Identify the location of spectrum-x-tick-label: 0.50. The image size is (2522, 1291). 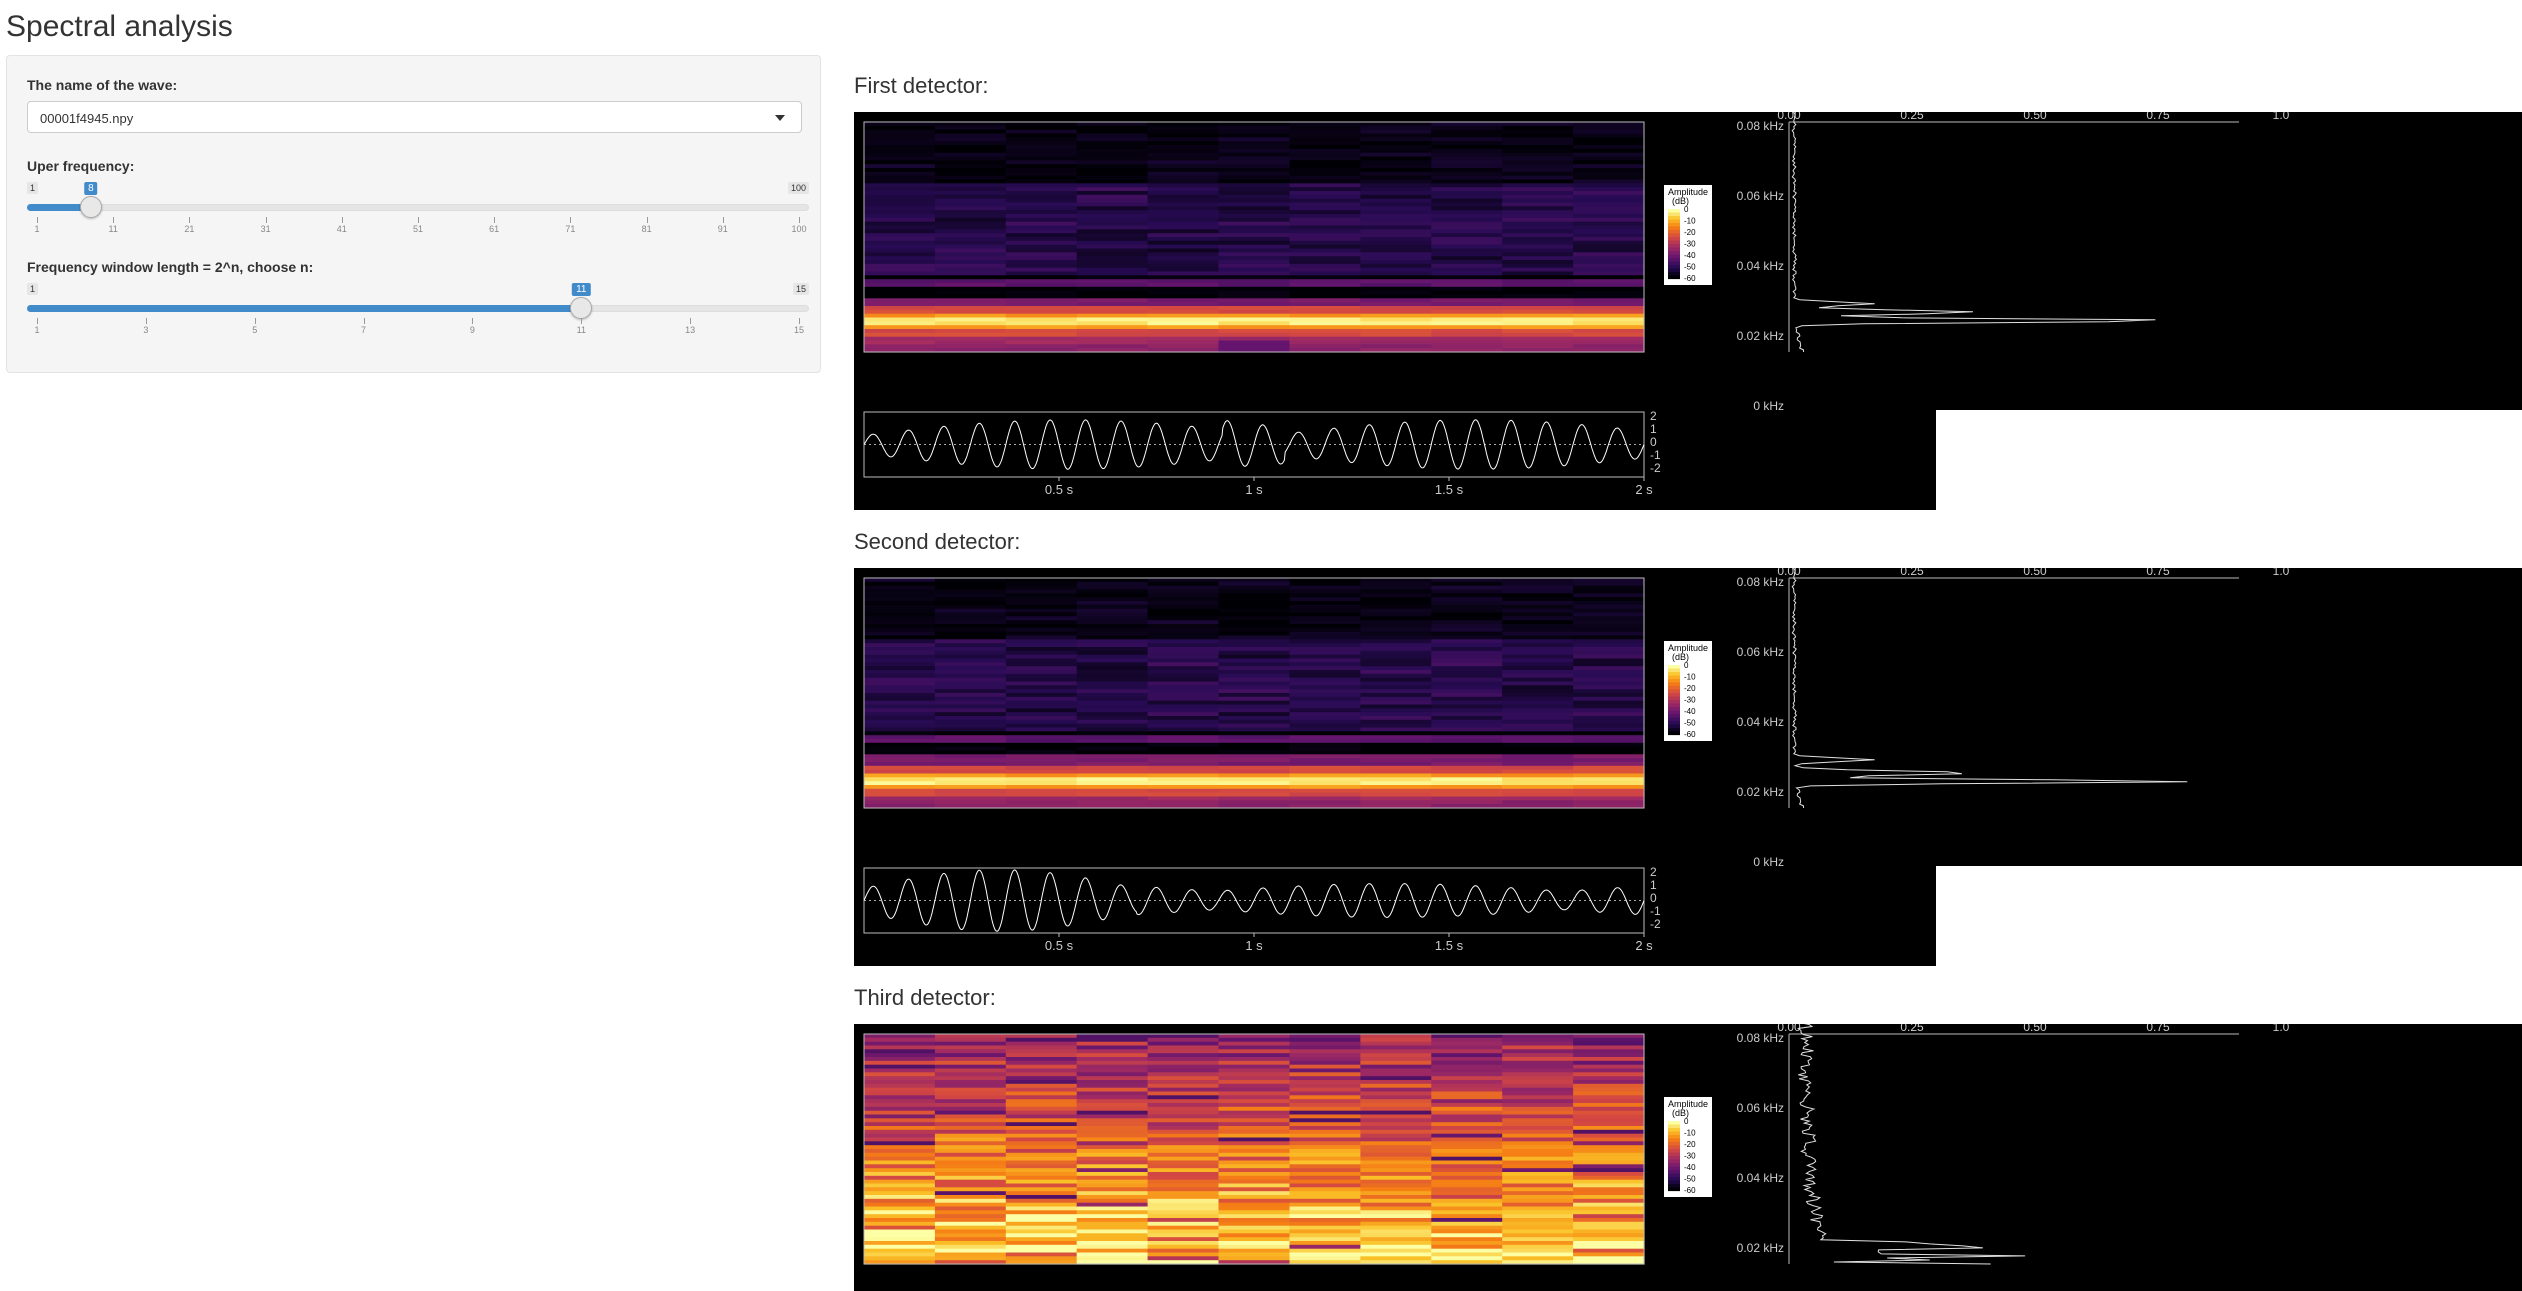
(2035, 1029).